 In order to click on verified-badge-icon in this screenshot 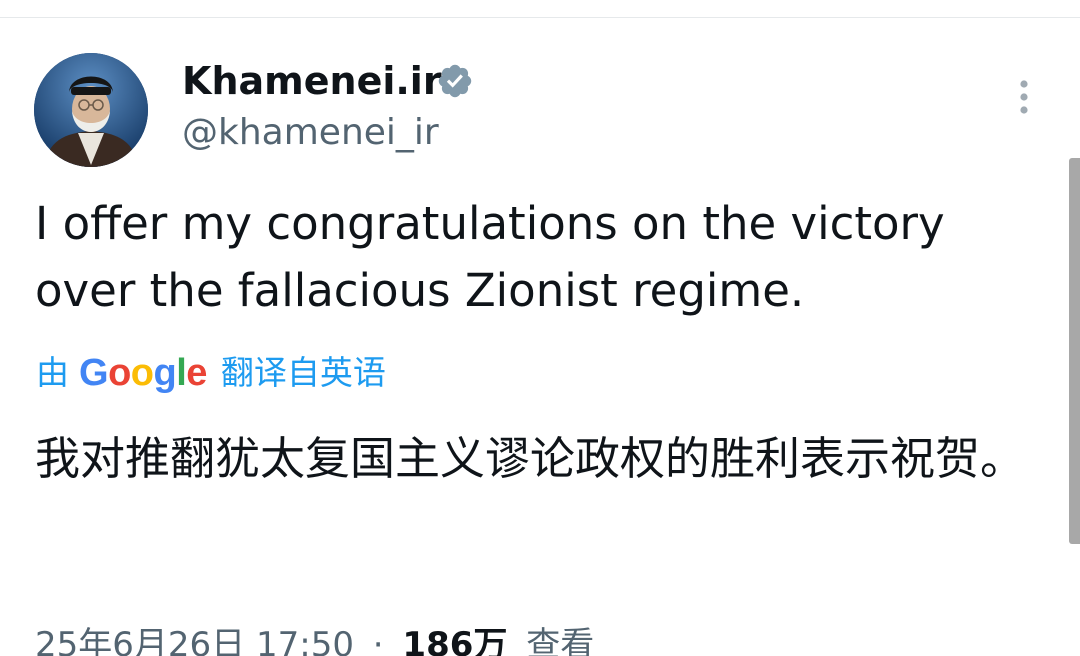, I will do `click(455, 81)`.